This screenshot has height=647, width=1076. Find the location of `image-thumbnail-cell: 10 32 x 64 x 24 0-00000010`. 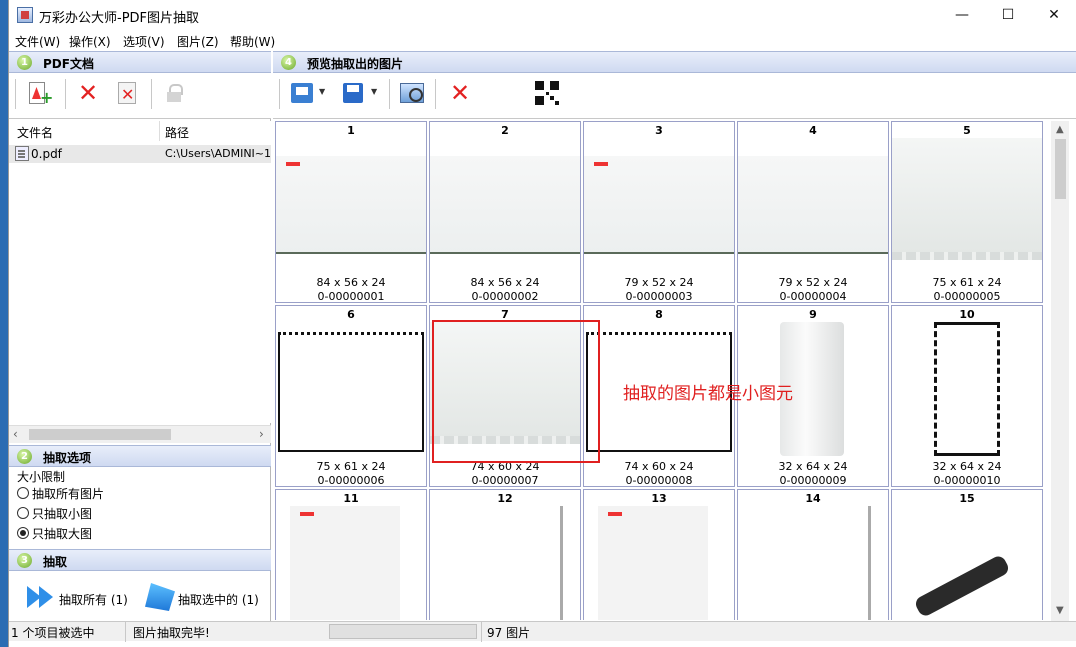

image-thumbnail-cell: 10 32 x 64 x 24 0-00000010 is located at coordinates (967, 396).